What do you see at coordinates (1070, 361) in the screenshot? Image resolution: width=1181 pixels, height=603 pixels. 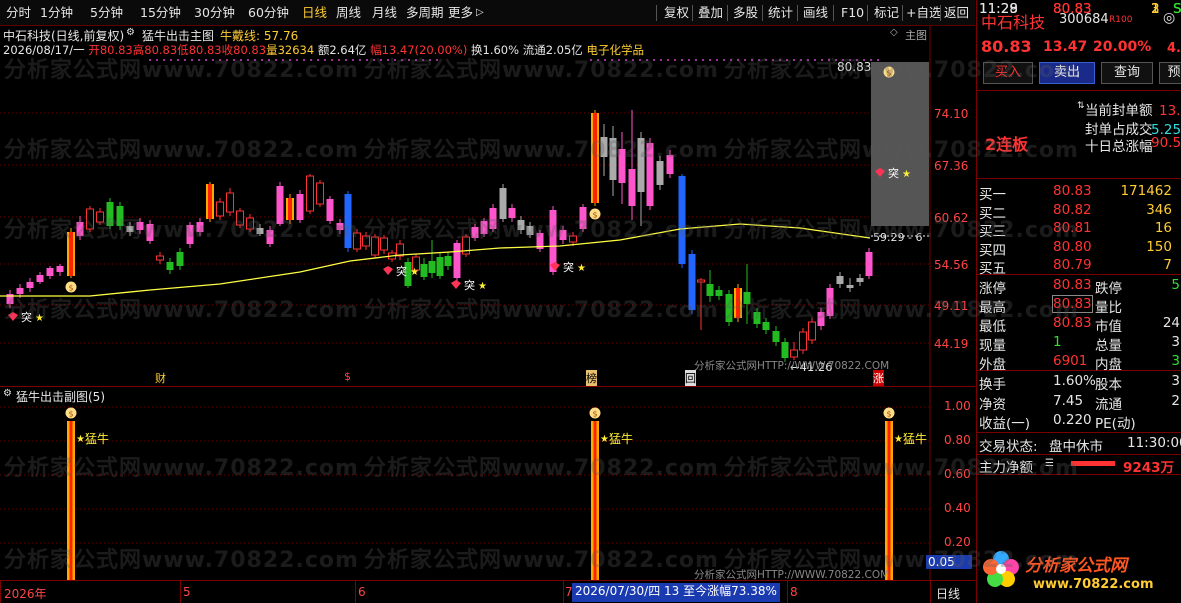 I see `stat-value: 6901` at bounding box center [1070, 361].